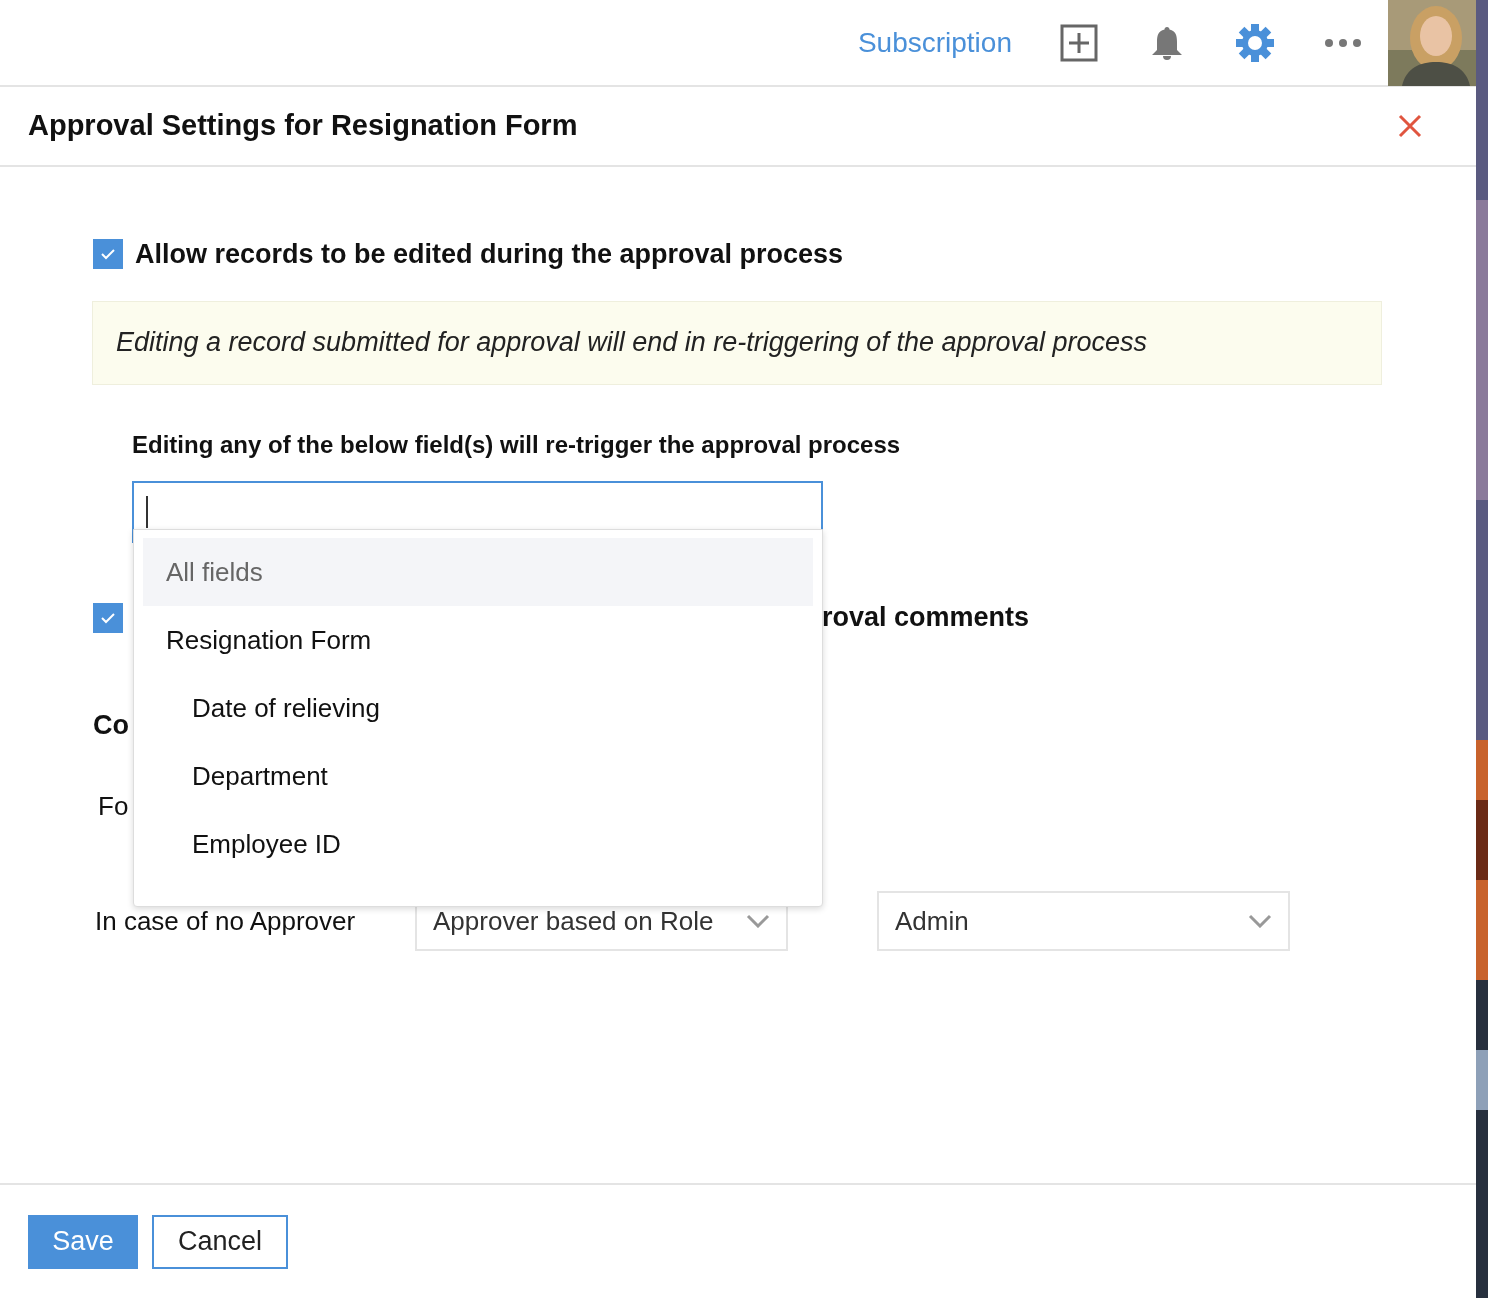 This screenshot has width=1488, height=1298. What do you see at coordinates (1343, 42) in the screenshot?
I see `more-icon` at bounding box center [1343, 42].